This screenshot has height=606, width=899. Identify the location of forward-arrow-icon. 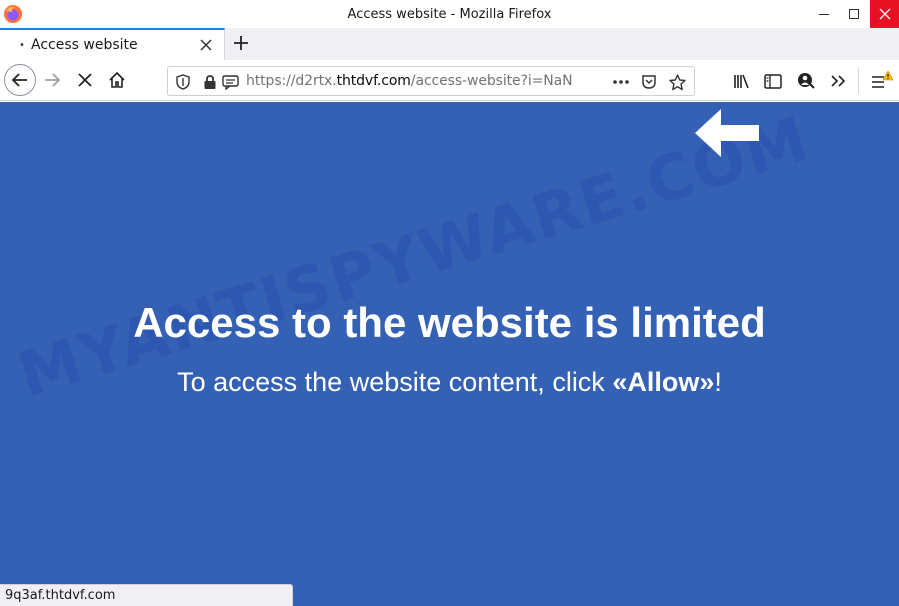
(53, 80).